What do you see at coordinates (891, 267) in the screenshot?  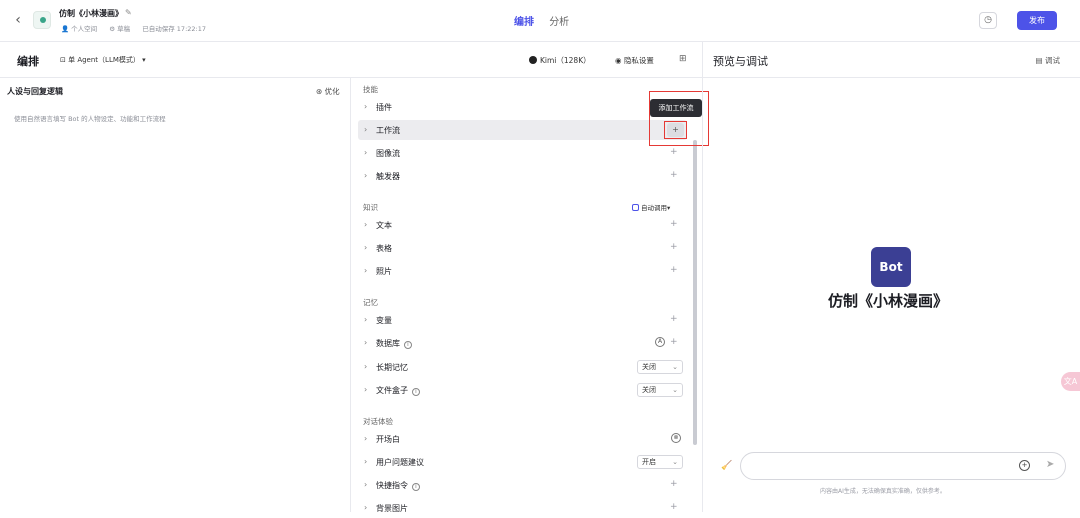 I see `bot-logo: Bot` at bounding box center [891, 267].